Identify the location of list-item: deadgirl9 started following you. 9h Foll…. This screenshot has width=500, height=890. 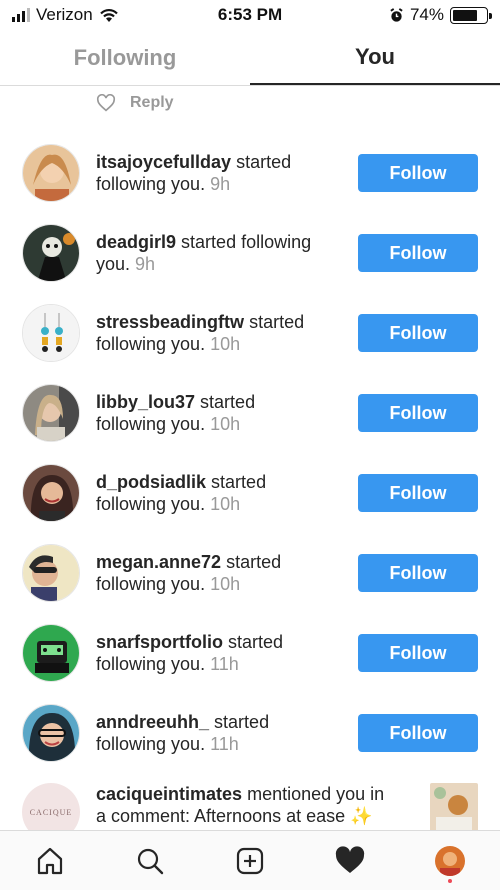
(250, 253).